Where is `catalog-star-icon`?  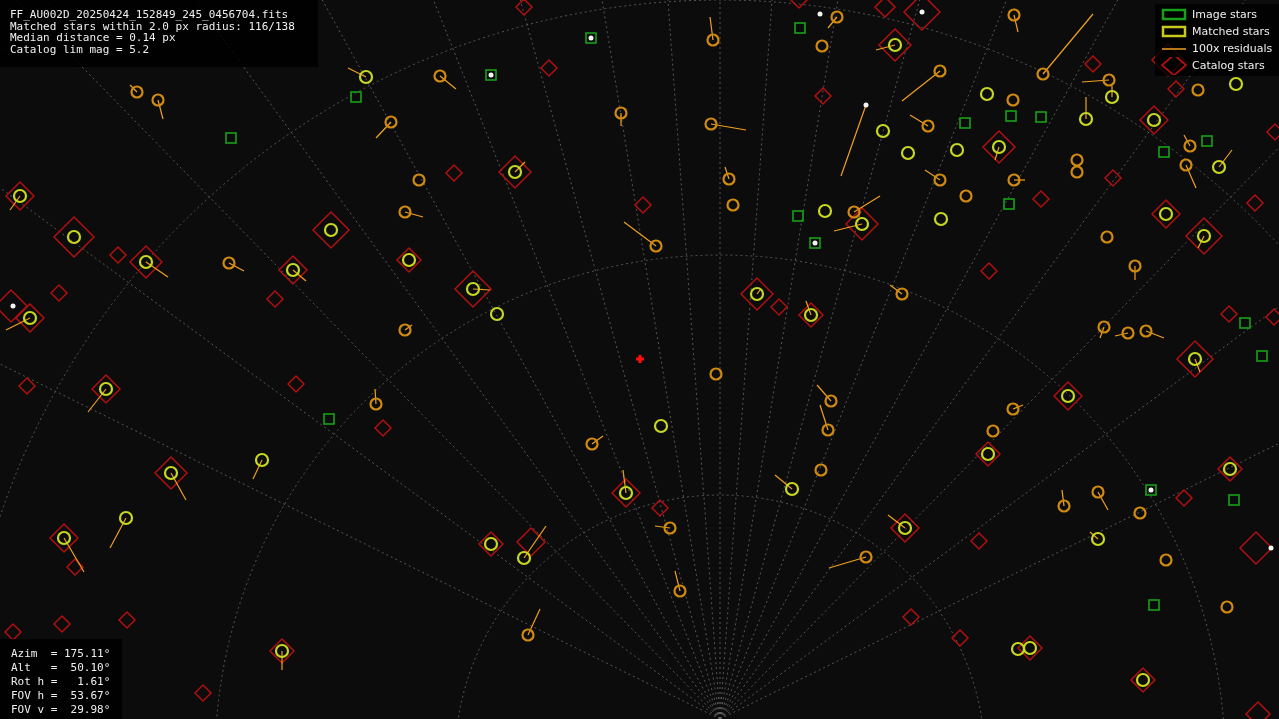 catalog-star-icon is located at coordinates (1174, 65).